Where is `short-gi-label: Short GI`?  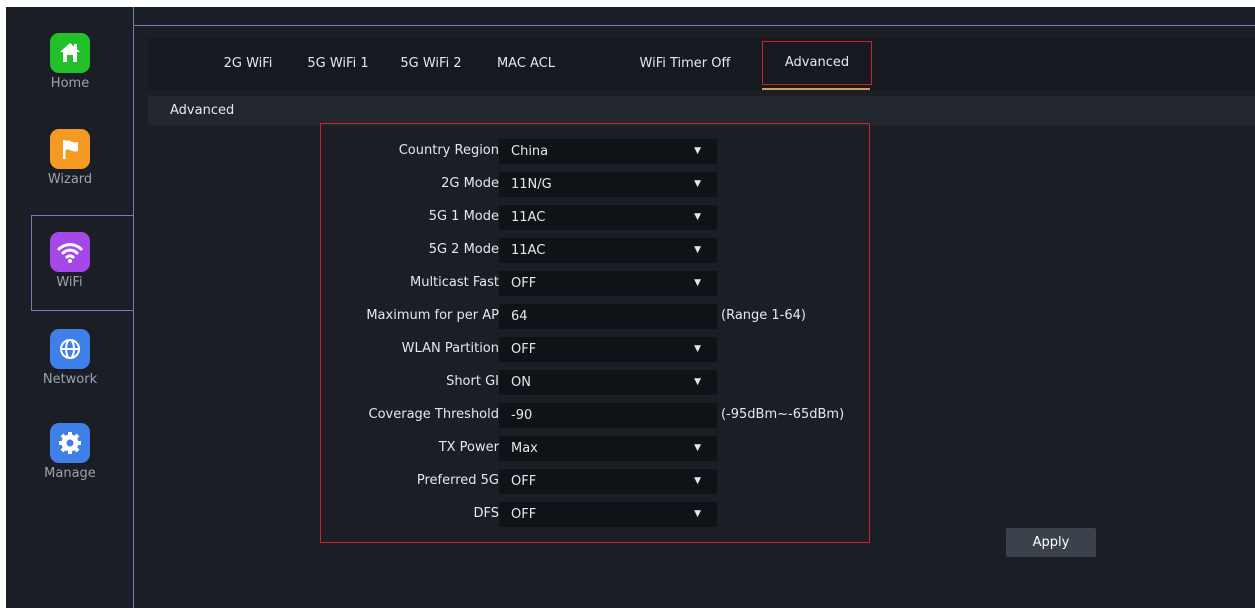
short-gi-label: Short GI is located at coordinates (472, 381).